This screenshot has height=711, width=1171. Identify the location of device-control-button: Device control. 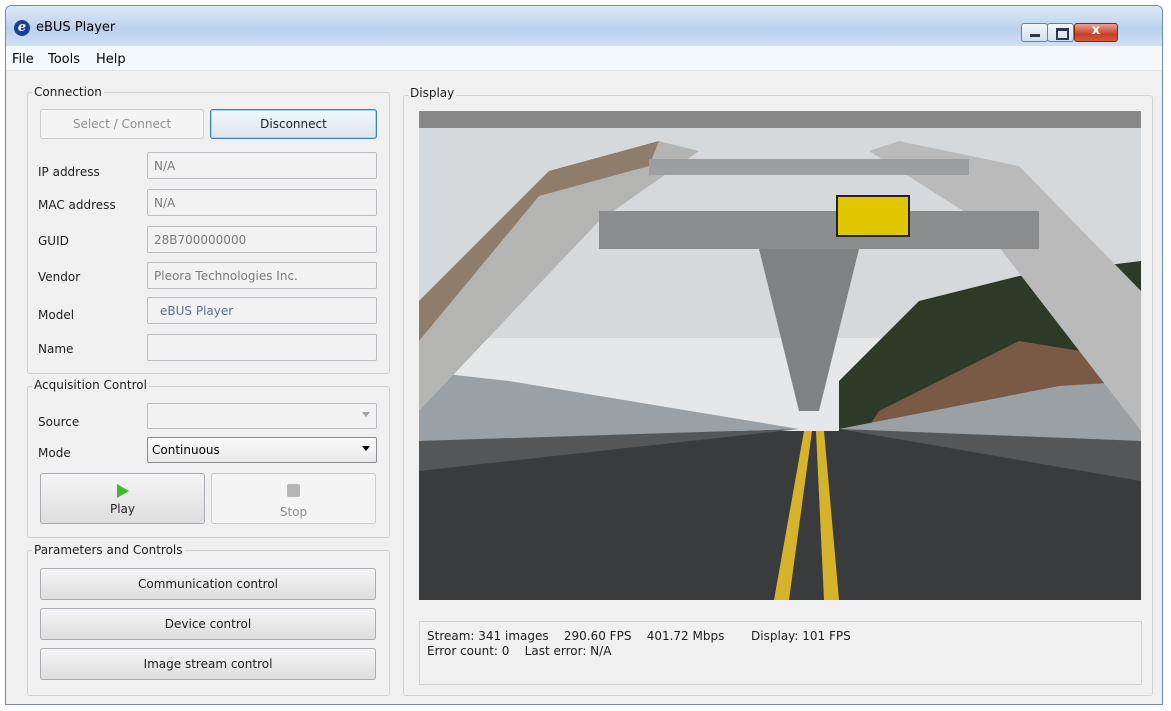
(208, 624).